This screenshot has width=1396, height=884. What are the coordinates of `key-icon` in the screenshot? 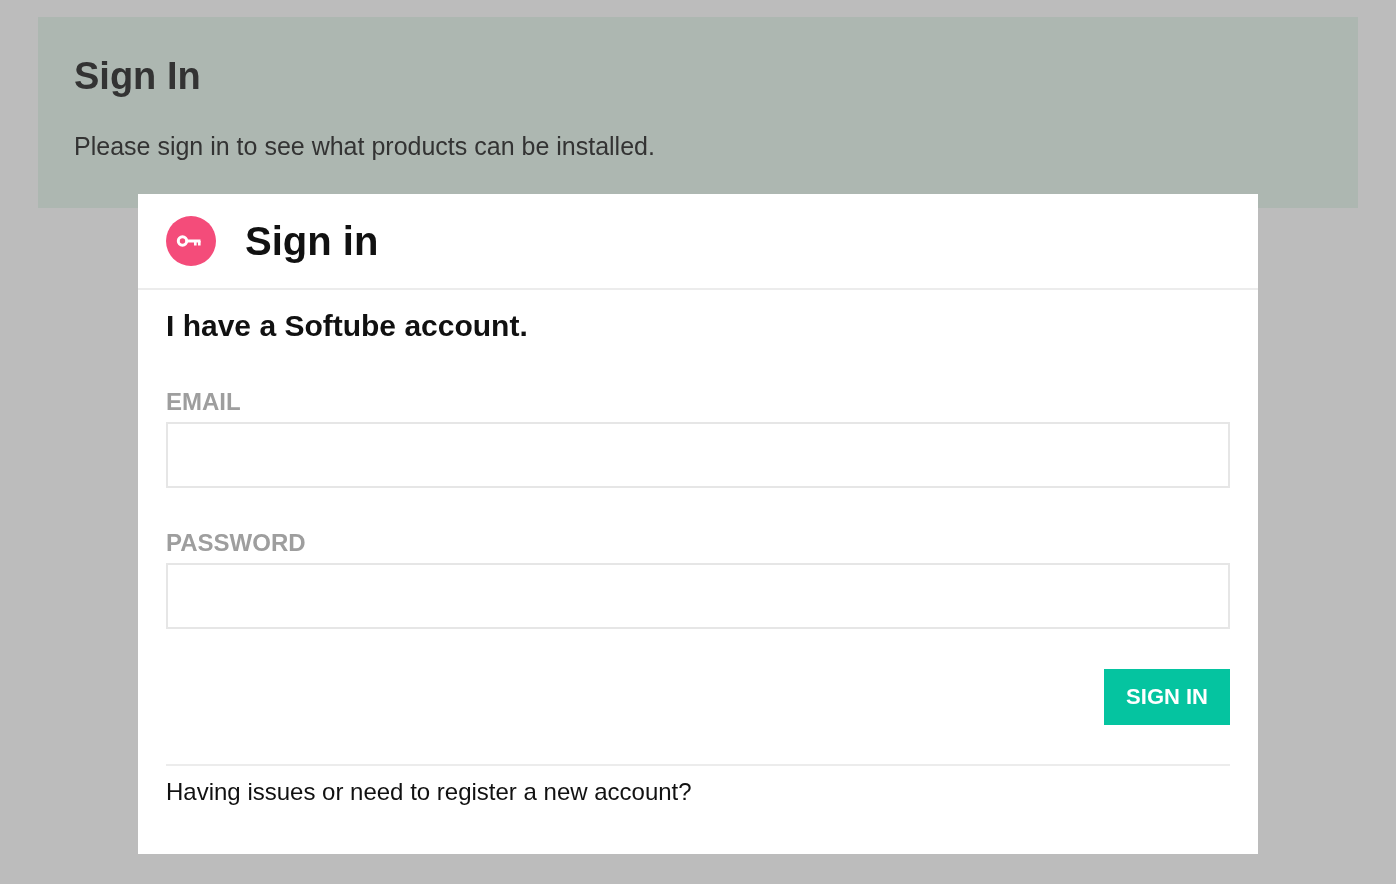 It's located at (191, 241).